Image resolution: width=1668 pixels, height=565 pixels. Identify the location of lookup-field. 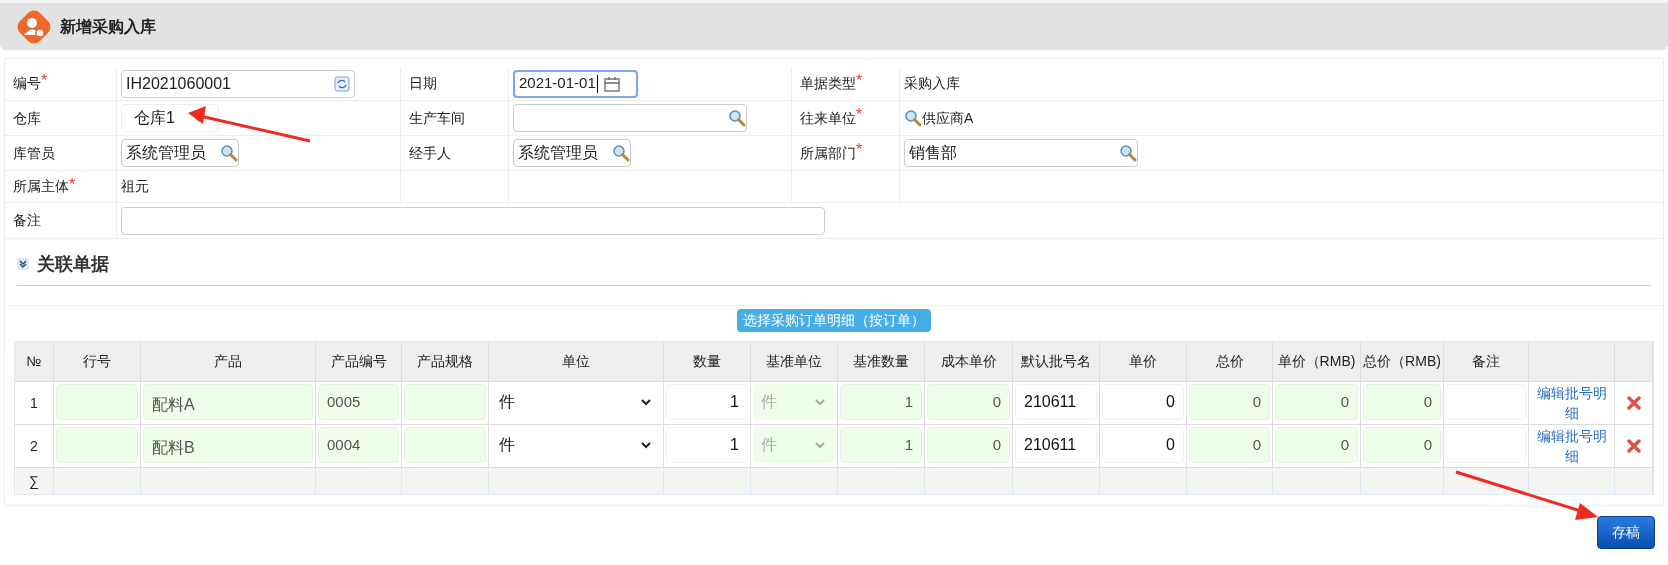
(630, 118).